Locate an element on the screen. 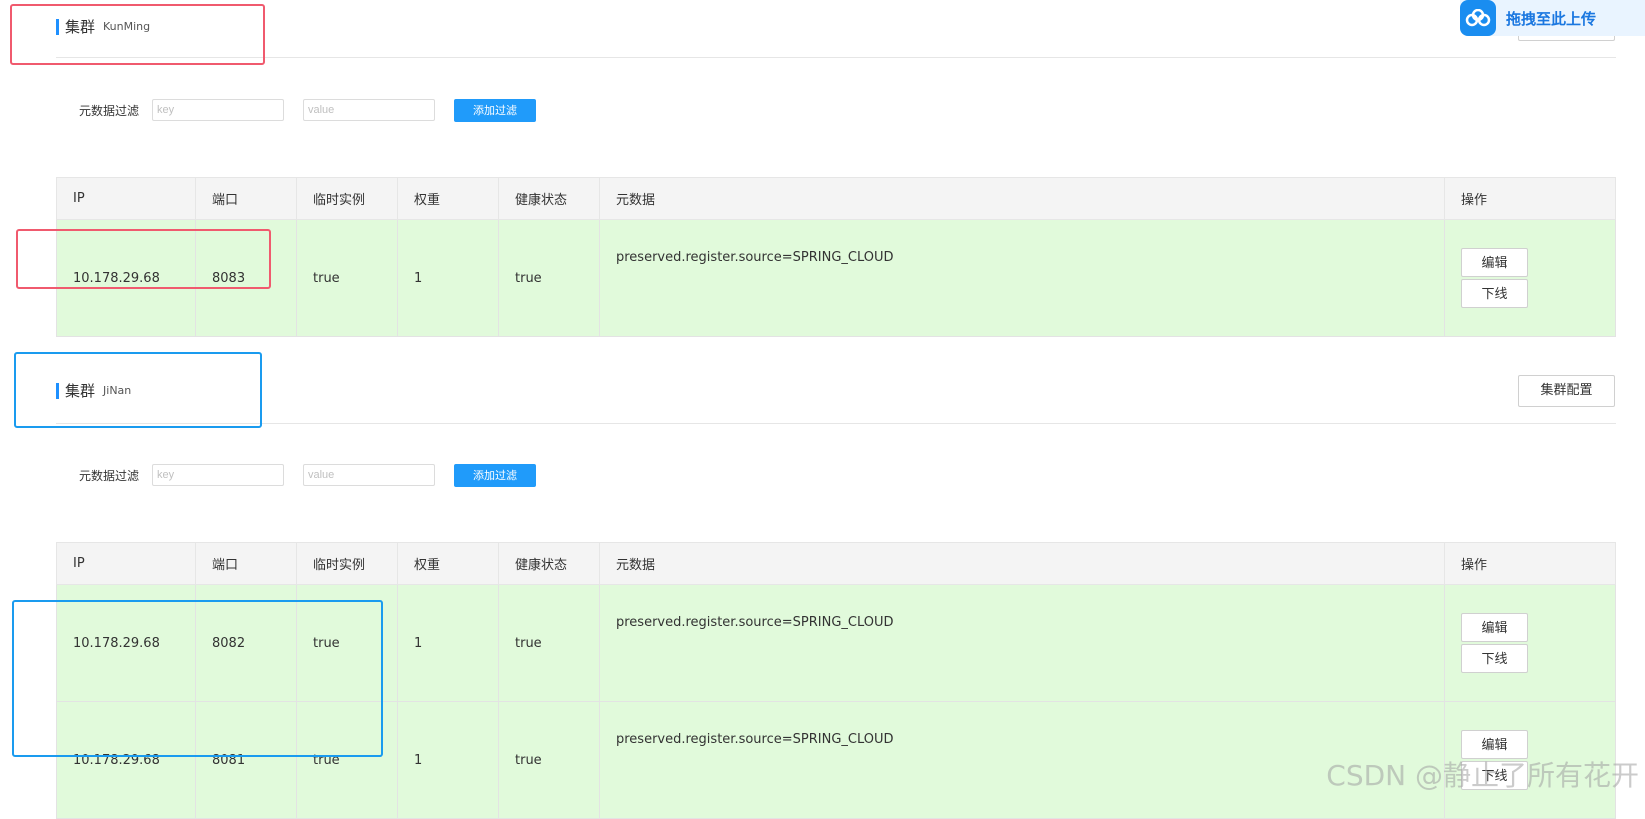  drag-upload-widget: 拖拽至此上传 is located at coordinates (1552, 18).